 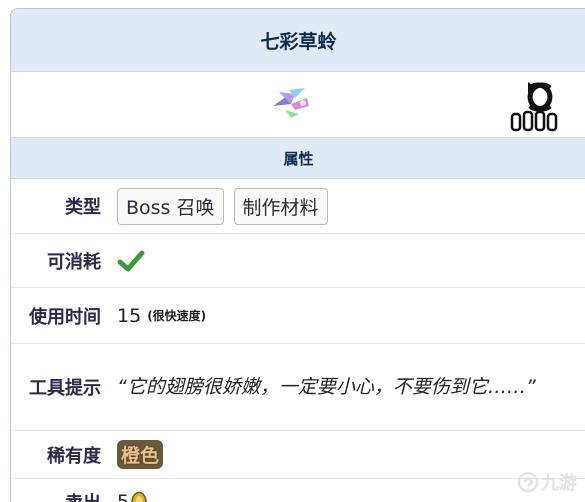 I want to click on row-use-time: 使用时间 15 (很快速度), so click(x=298, y=316).